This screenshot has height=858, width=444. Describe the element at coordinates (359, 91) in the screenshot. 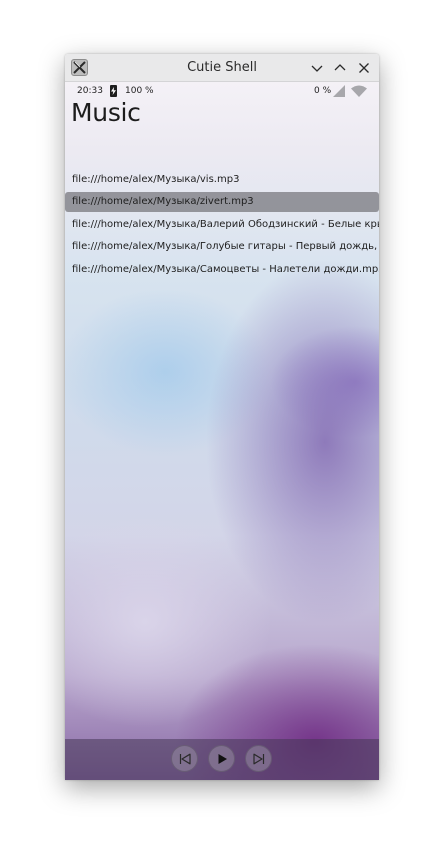

I see `wifi-icon` at that location.